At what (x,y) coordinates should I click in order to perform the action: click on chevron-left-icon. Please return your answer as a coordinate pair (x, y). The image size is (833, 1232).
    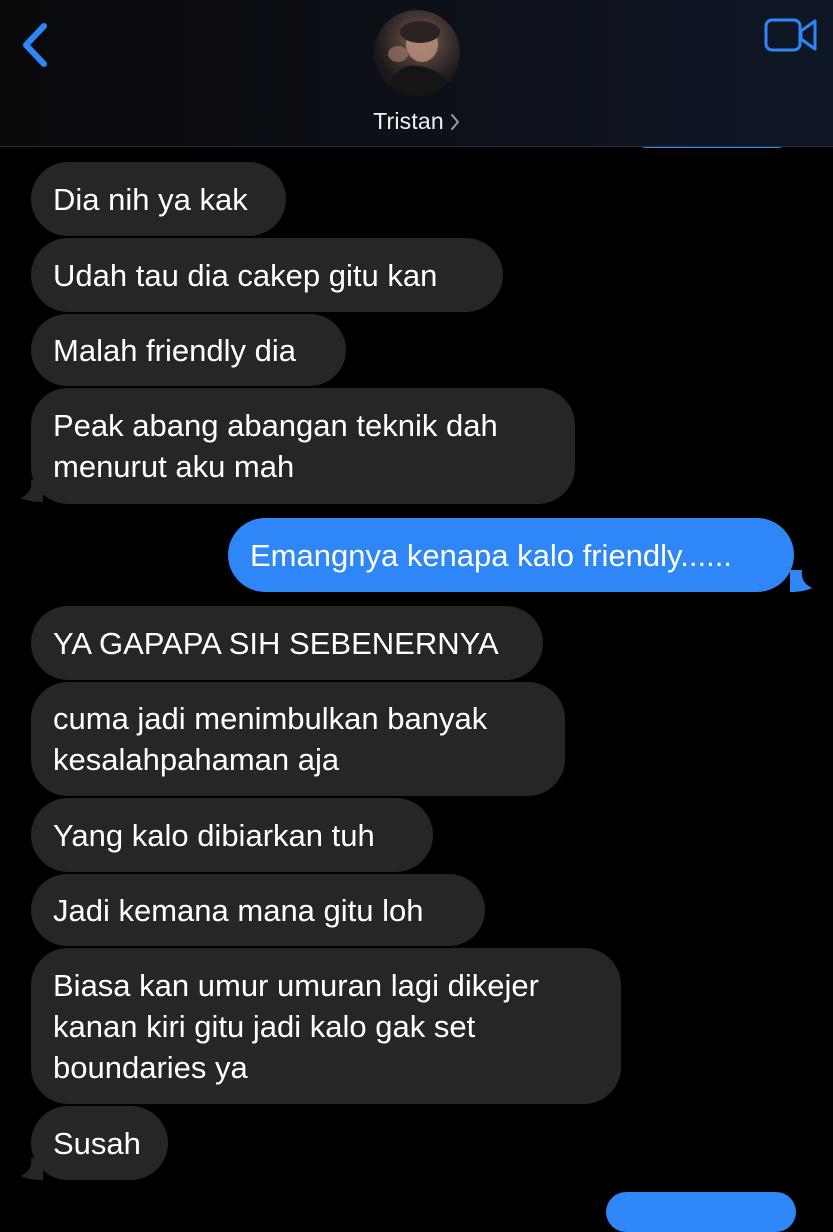
    Looking at the image, I should click on (35, 45).